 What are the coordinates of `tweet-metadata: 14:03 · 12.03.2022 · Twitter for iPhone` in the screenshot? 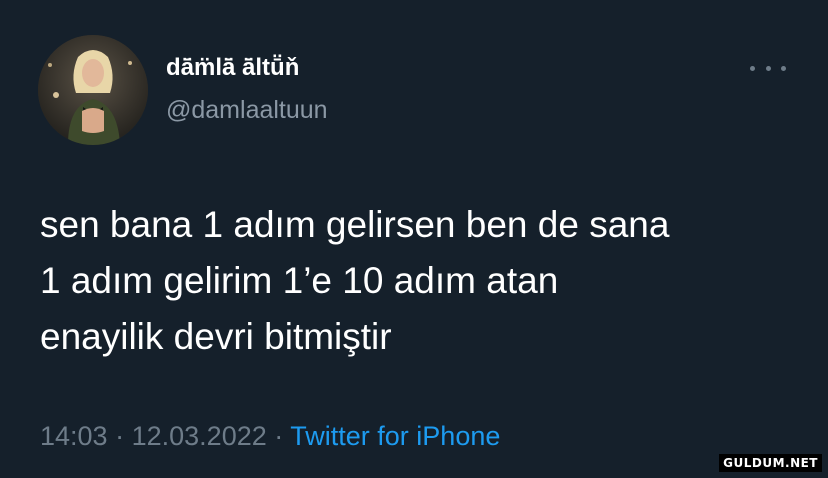 It's located at (270, 436).